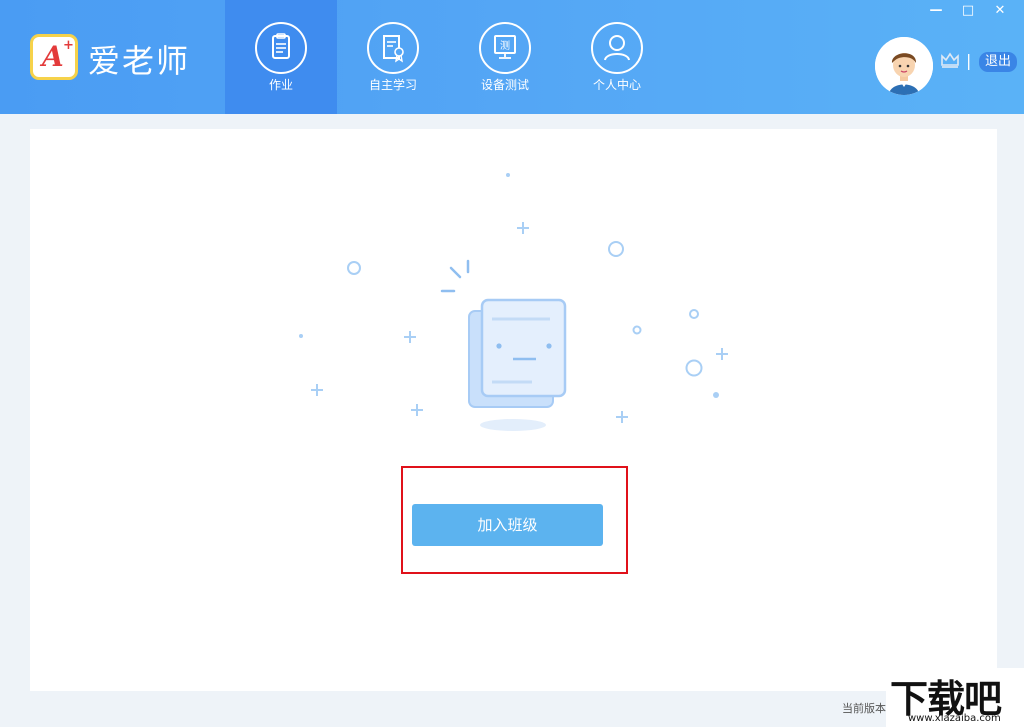  What do you see at coordinates (507, 525) in the screenshot?
I see `join-class-button: 加入班级` at bounding box center [507, 525].